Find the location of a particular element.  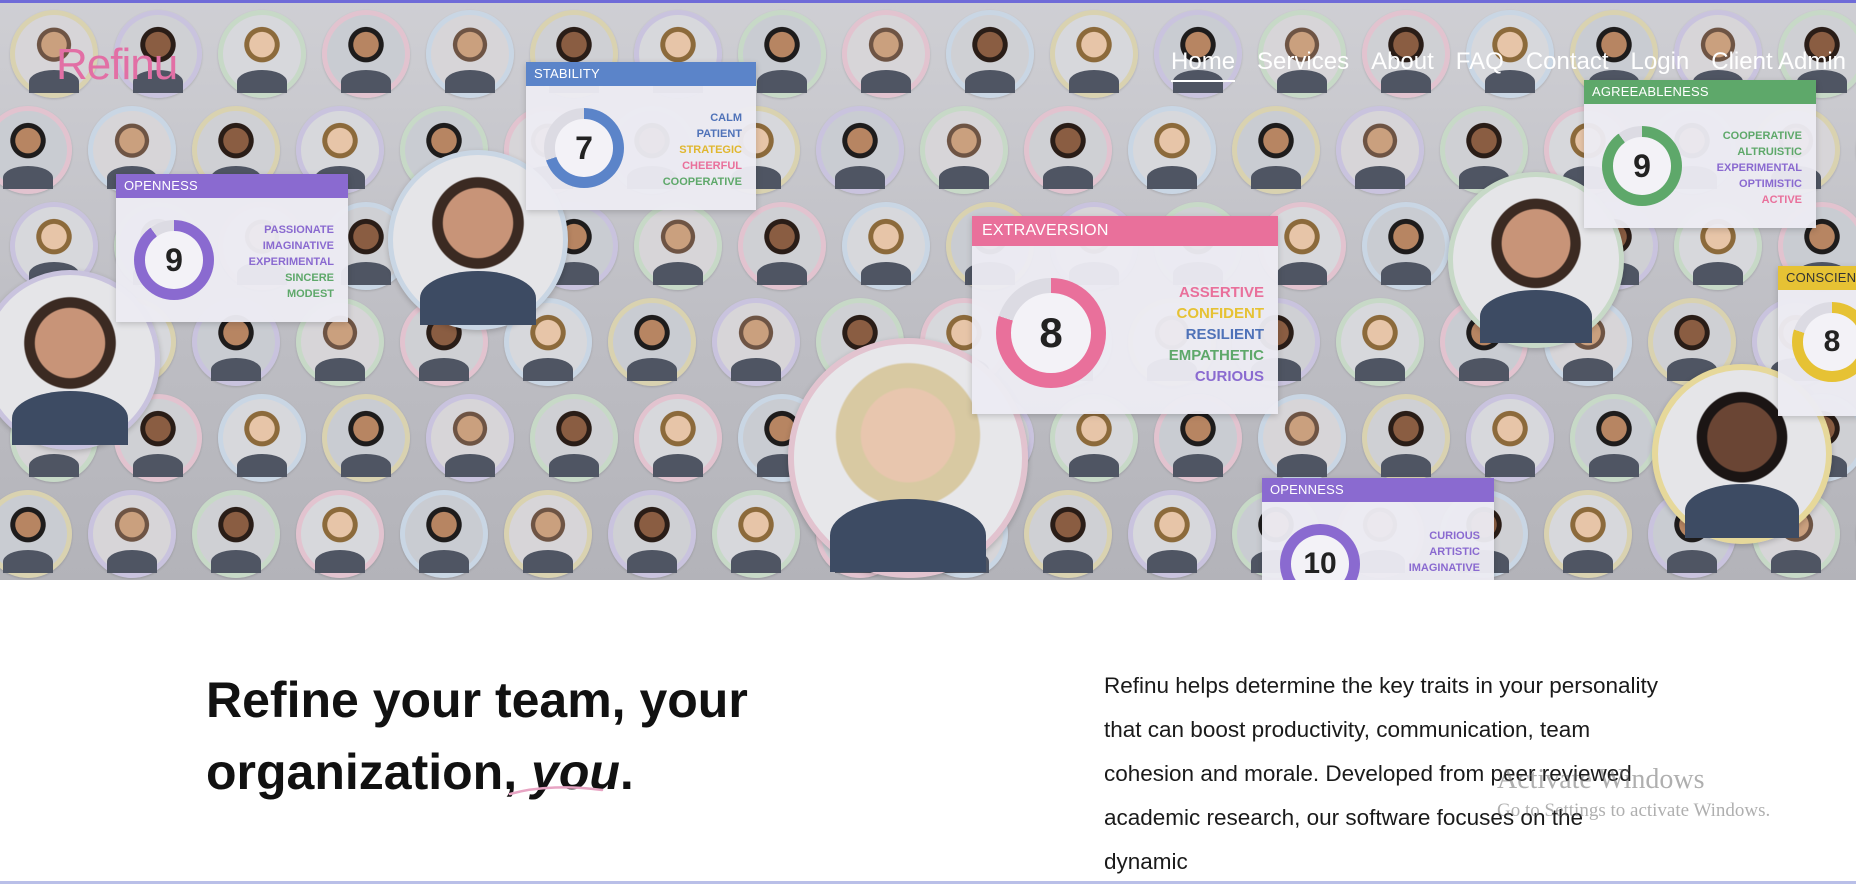

trait-list: CURIOUS ARTISTIC IMAGINATIVE is located at coordinates (1444, 552).